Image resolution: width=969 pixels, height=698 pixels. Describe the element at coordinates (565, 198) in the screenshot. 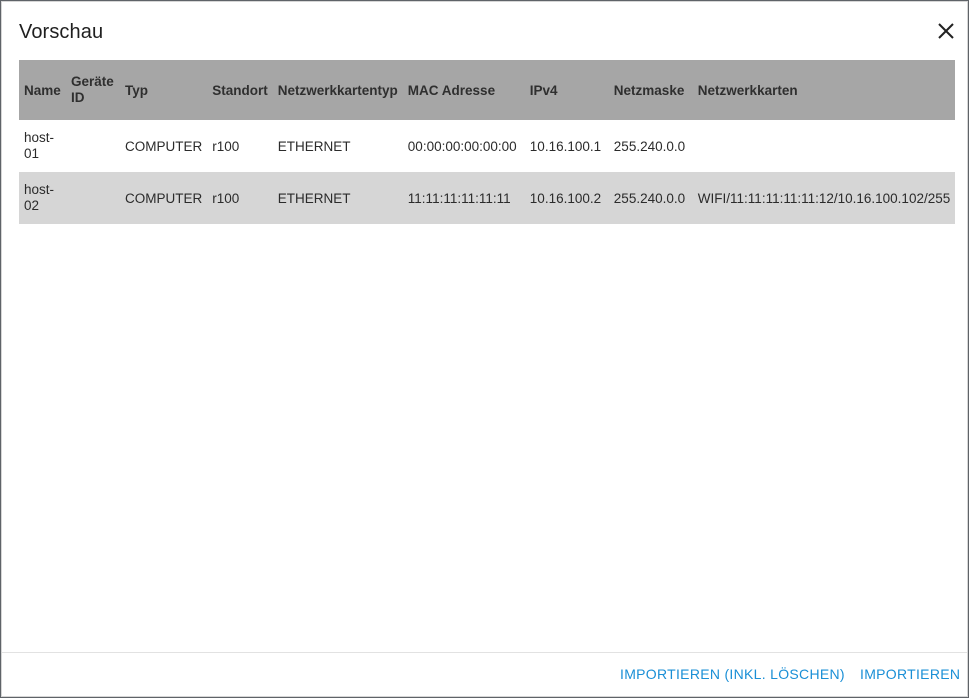

I see `cell-ipv4: 10.16.100.2` at that location.